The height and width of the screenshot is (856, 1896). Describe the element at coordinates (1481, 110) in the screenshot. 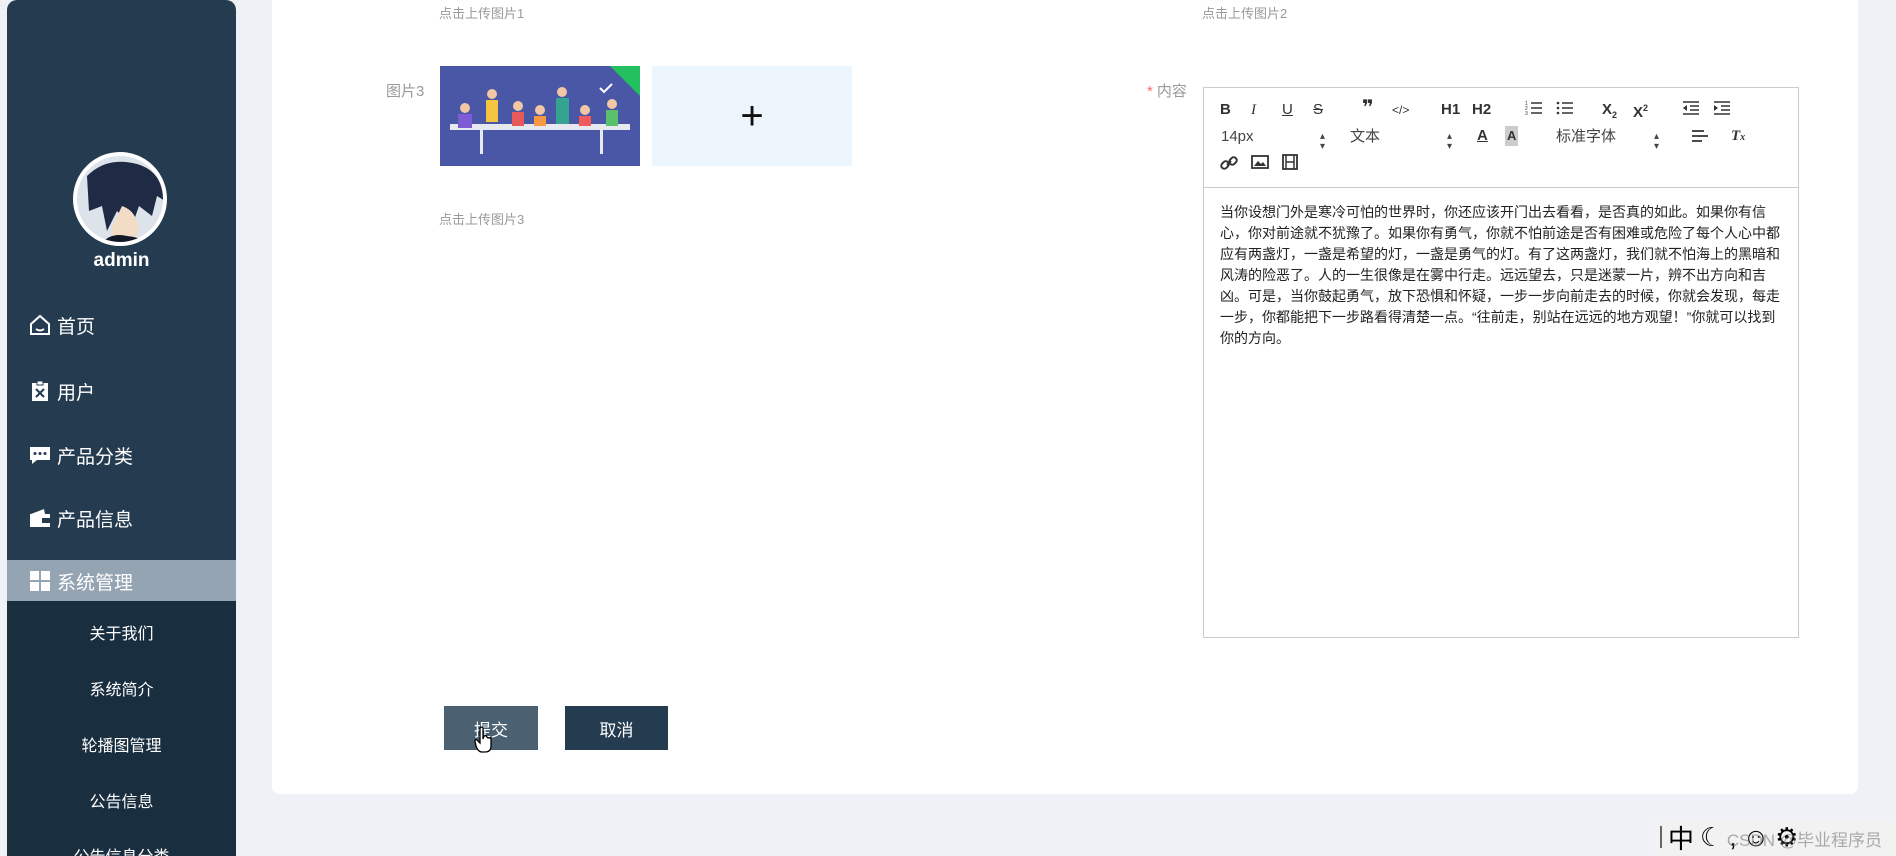

I see `heading2-icon: H2` at that location.